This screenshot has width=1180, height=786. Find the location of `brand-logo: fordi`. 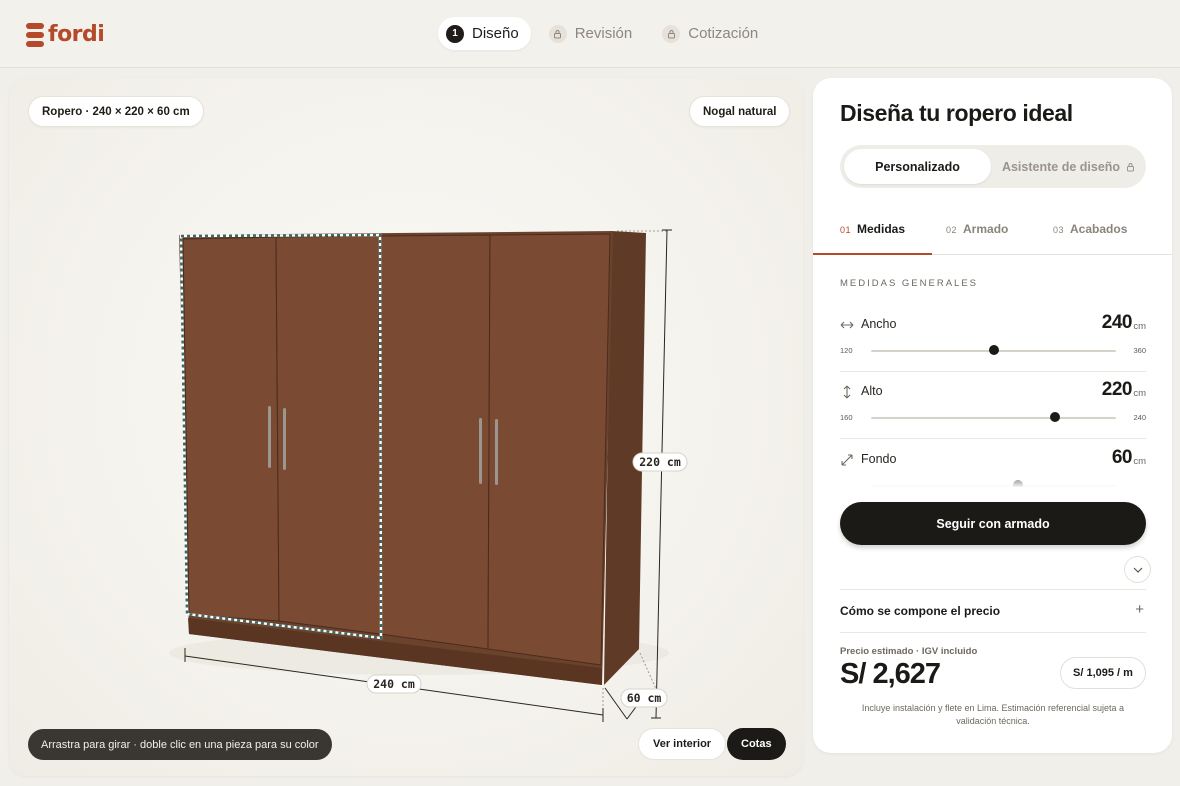

brand-logo: fordi is located at coordinates (65, 34).